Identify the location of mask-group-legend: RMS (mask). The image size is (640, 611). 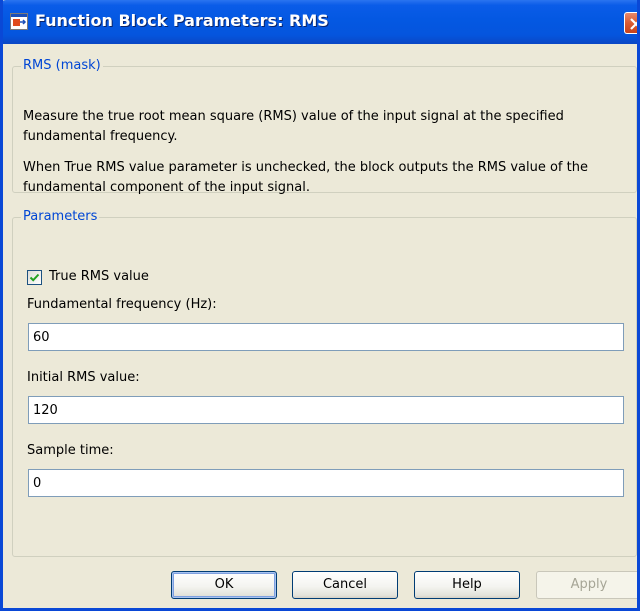
(62, 65).